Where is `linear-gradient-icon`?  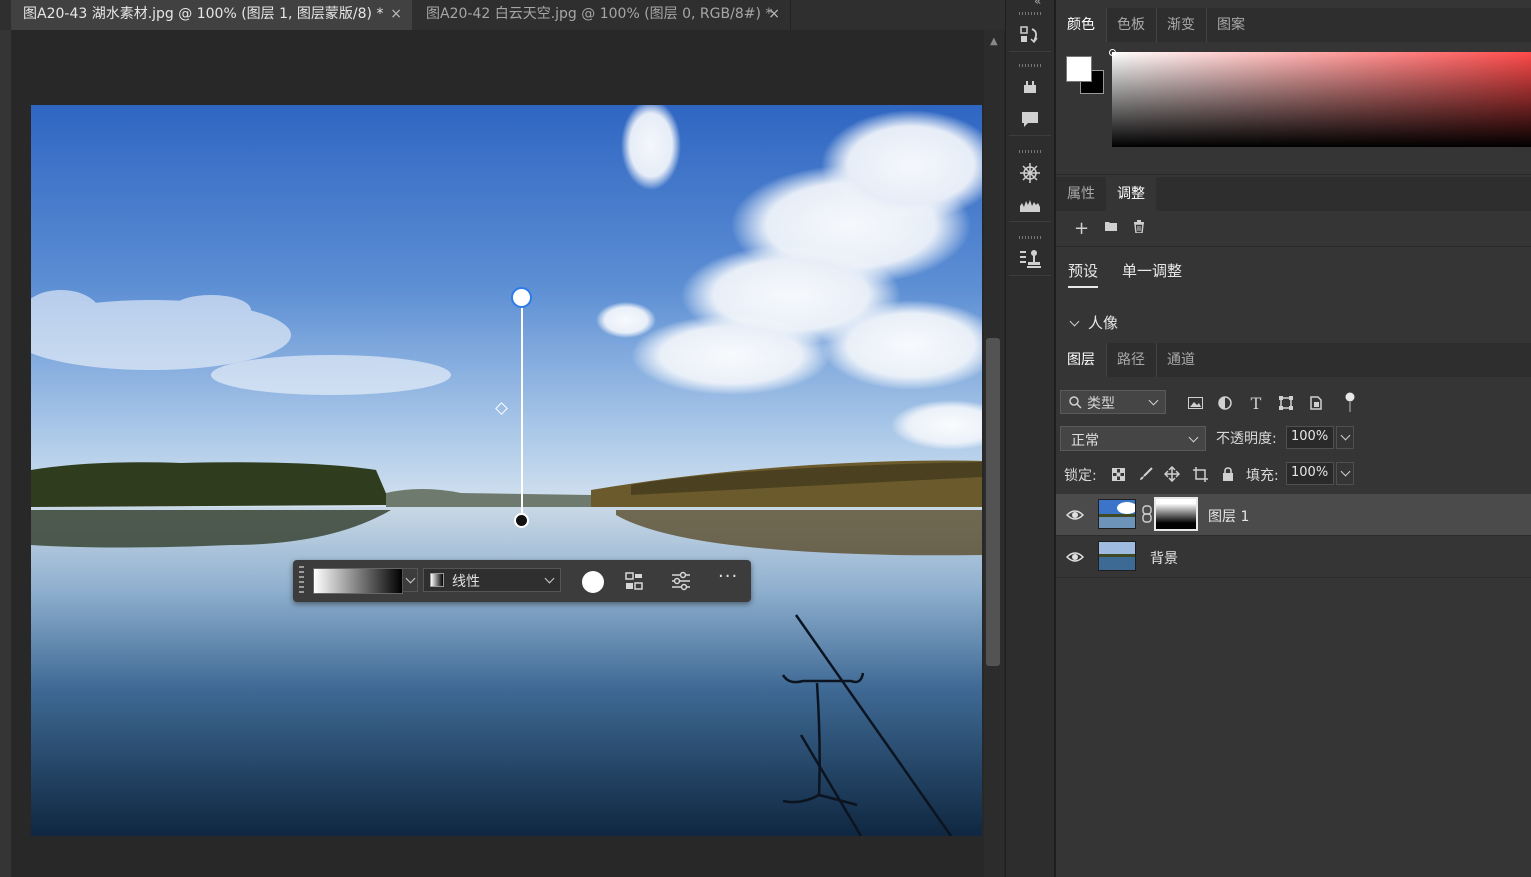 linear-gradient-icon is located at coordinates (437, 580).